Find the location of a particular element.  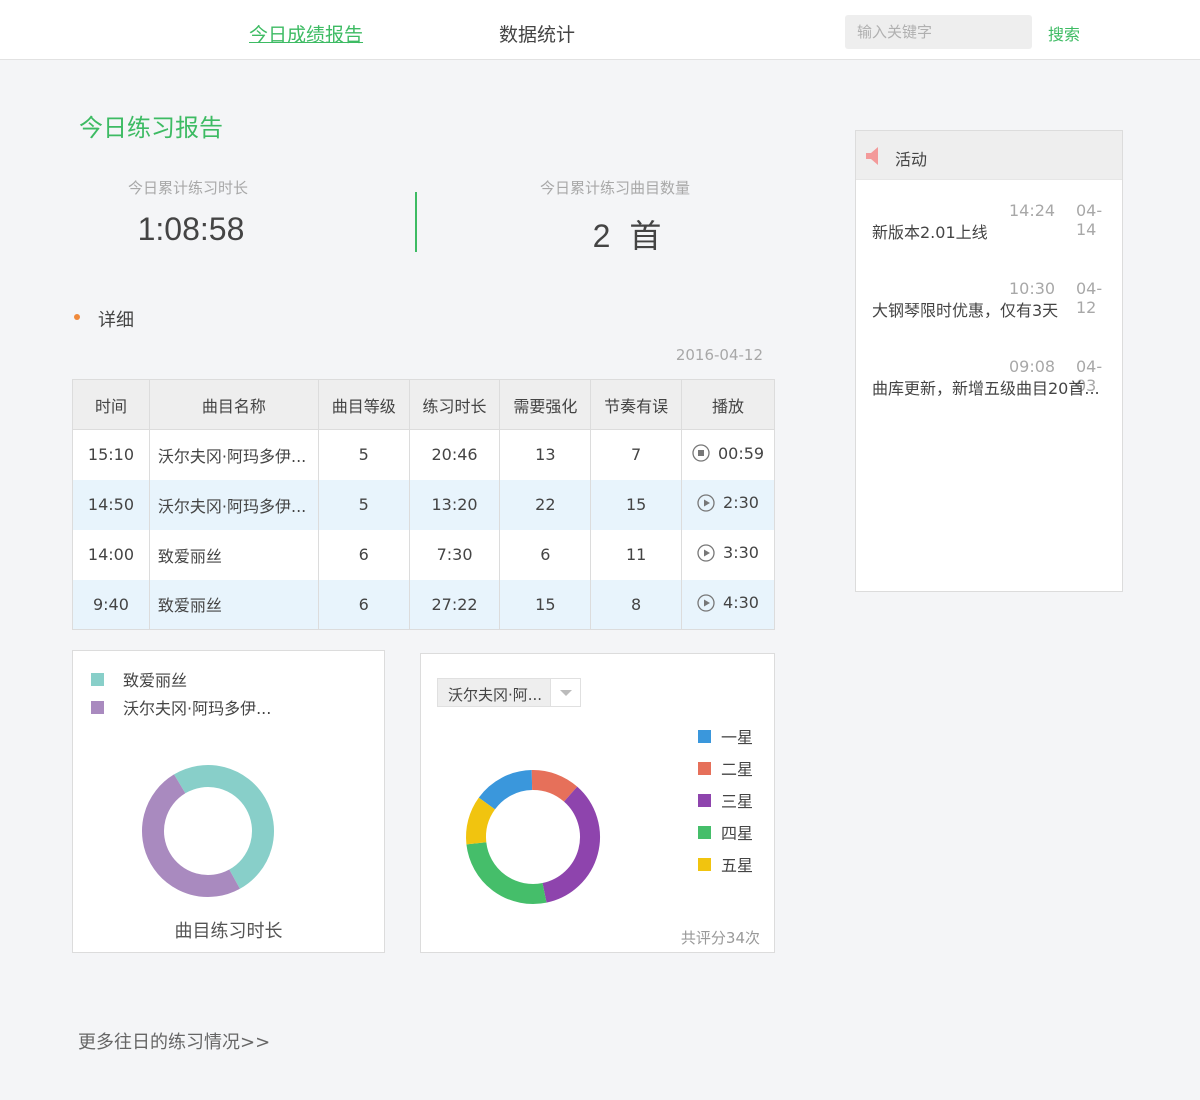

time-cell: 14:50 is located at coordinates (111, 504).